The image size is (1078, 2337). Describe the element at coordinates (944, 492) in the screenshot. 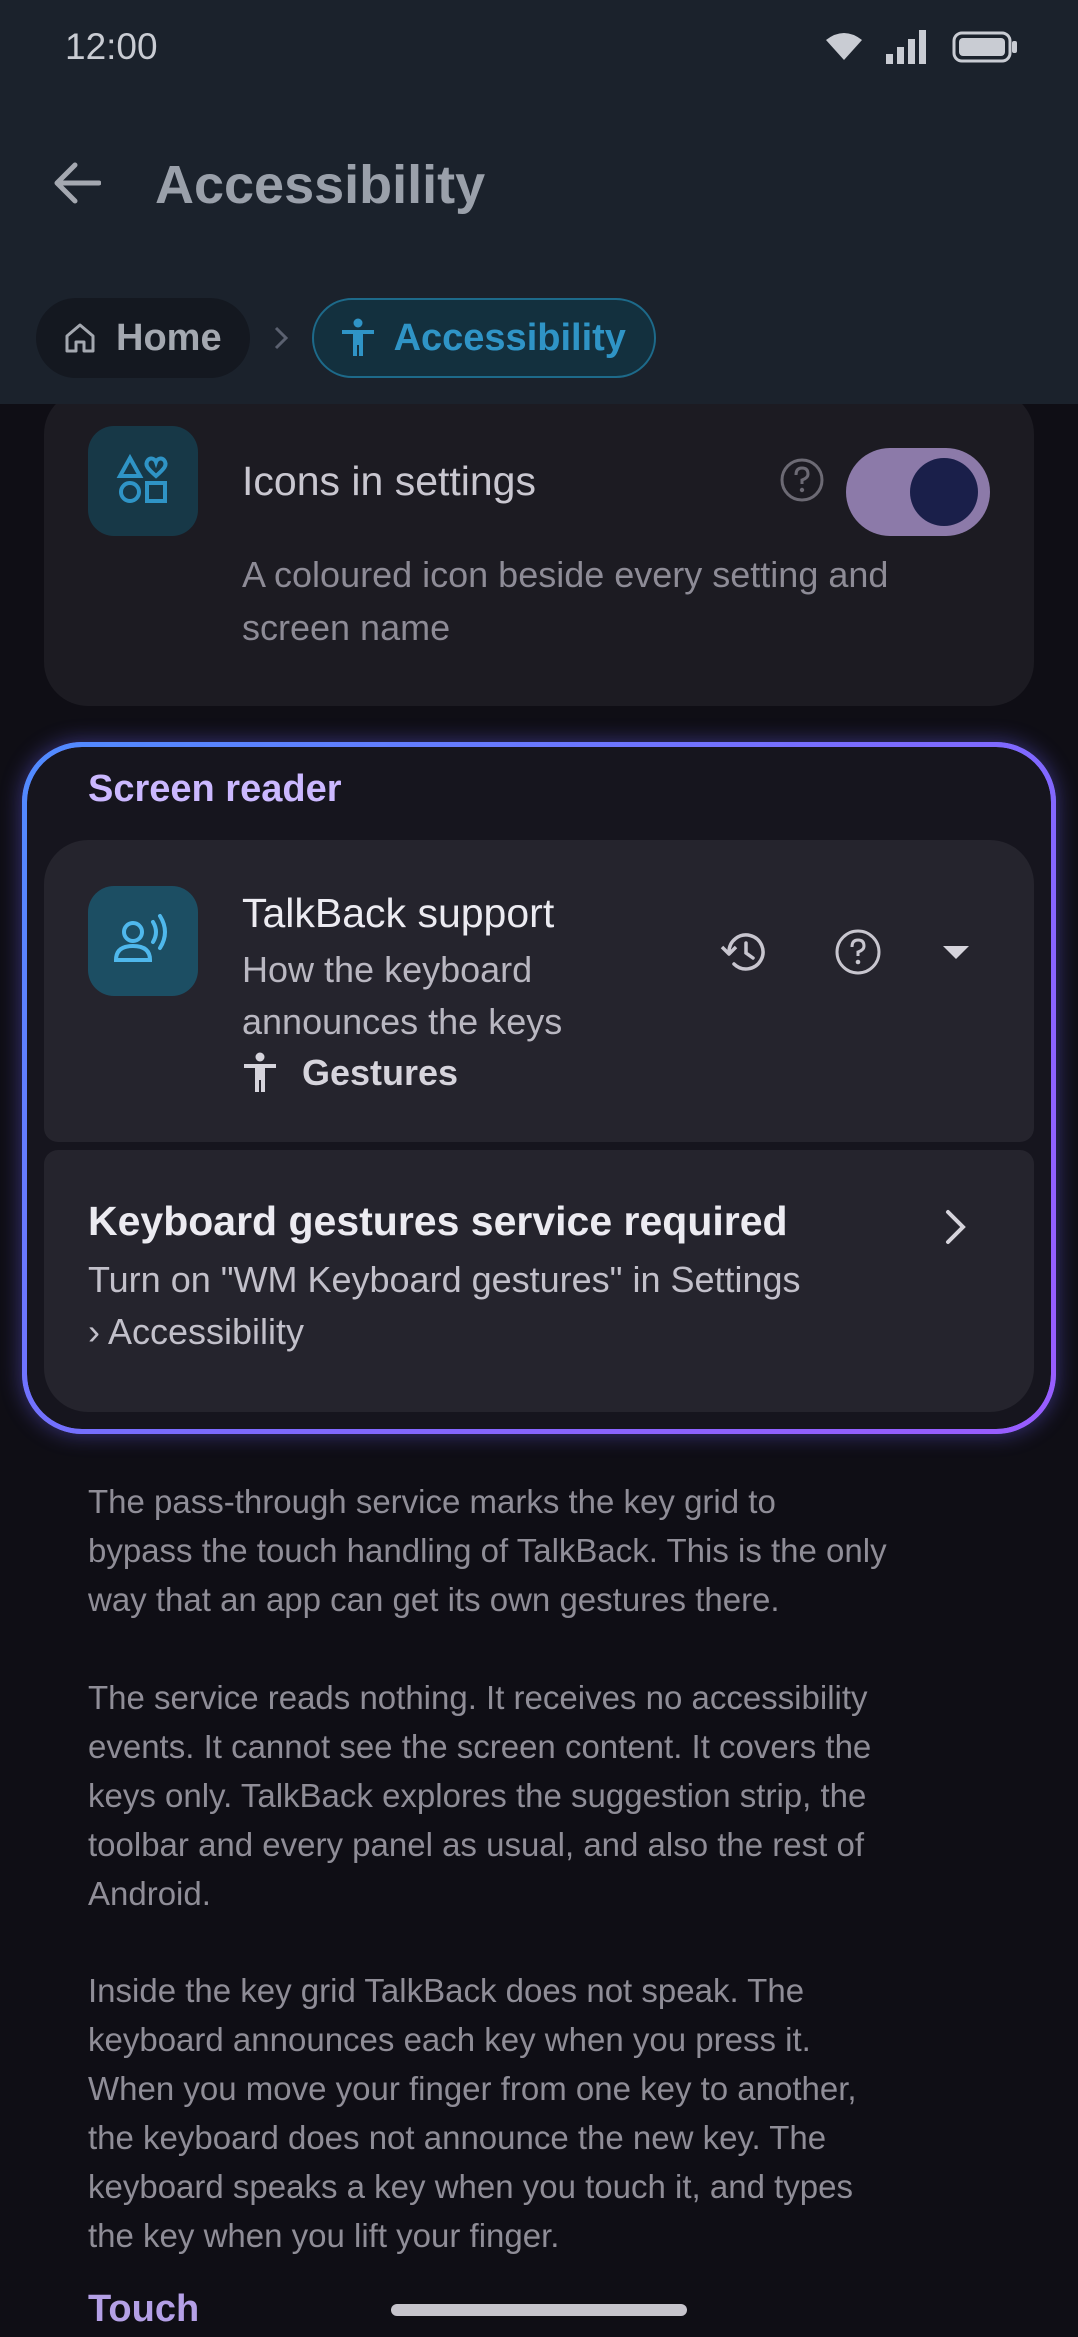

I see `toggle-knob` at that location.